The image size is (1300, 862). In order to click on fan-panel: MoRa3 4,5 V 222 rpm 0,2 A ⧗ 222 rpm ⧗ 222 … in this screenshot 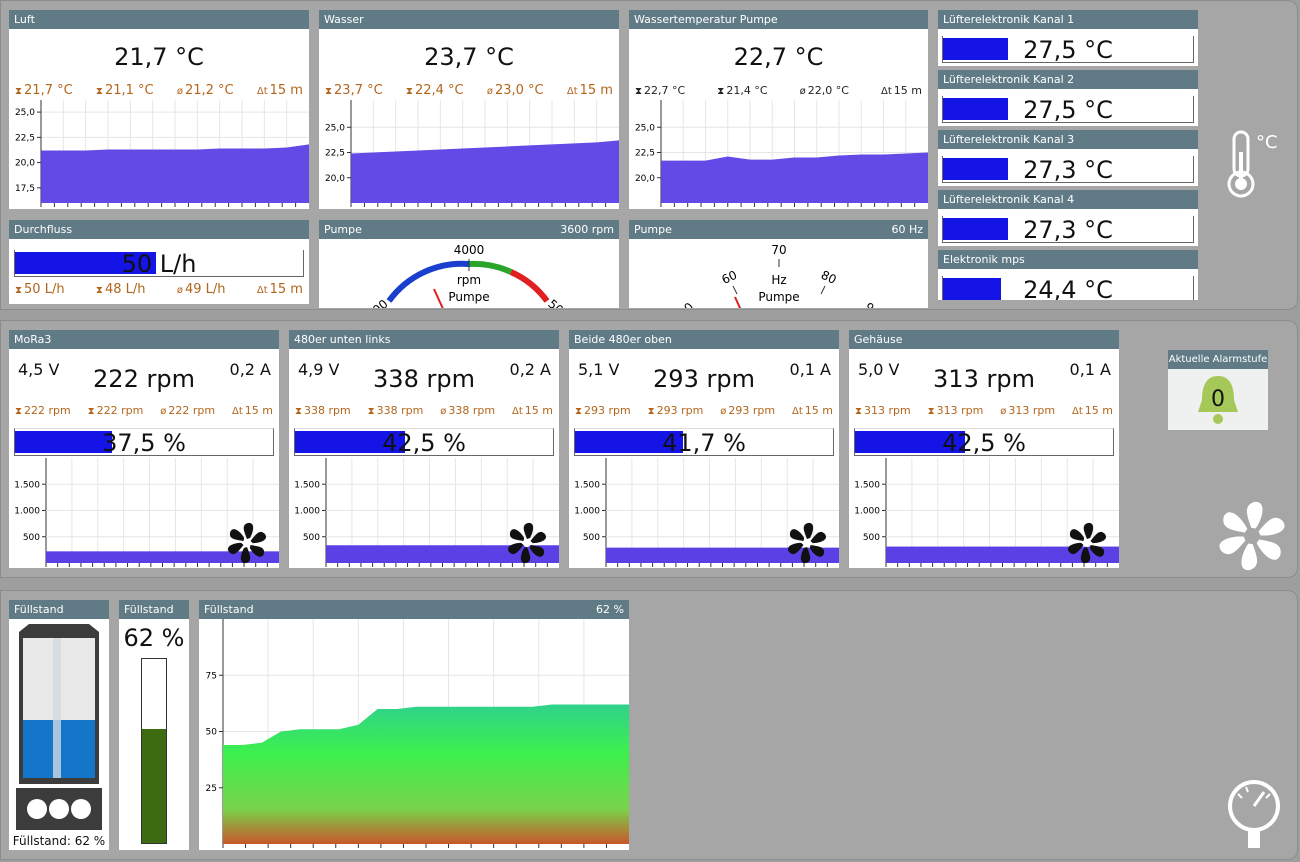, I will do `click(144, 449)`.